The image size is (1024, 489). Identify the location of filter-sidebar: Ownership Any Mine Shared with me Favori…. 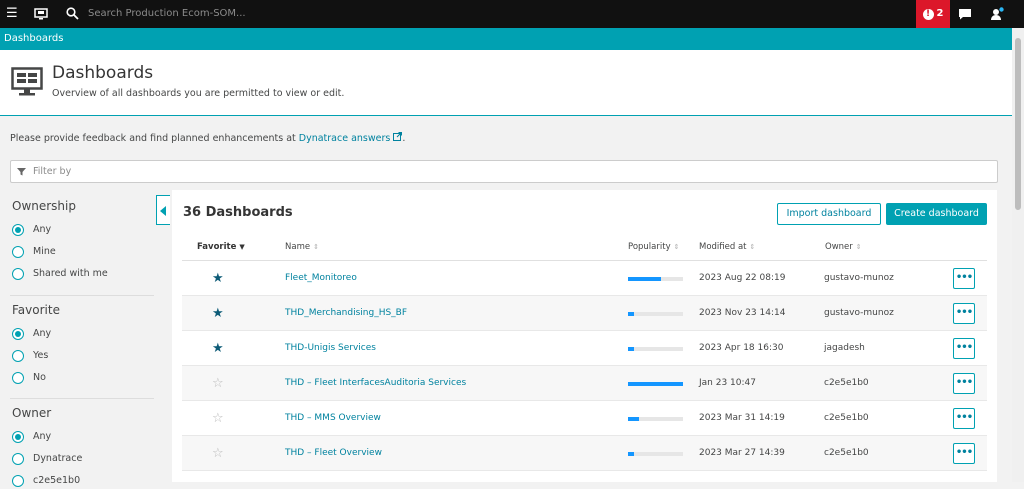
(80, 338).